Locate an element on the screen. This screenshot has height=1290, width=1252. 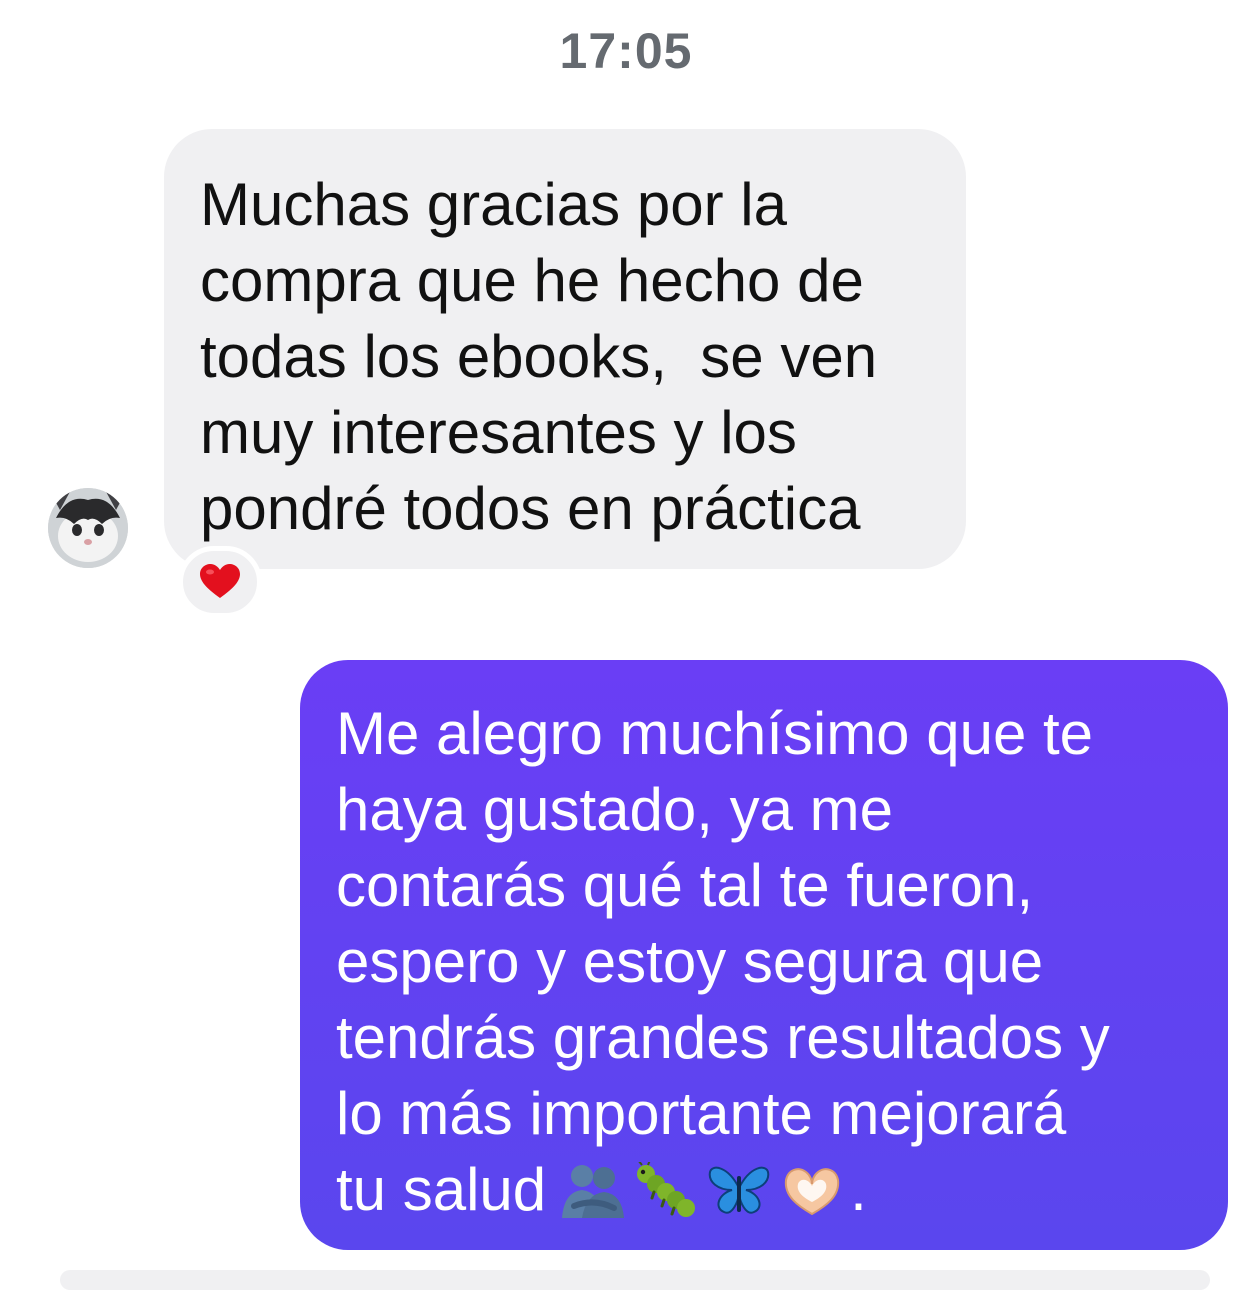
message-reaction is located at coordinates (220, 582).